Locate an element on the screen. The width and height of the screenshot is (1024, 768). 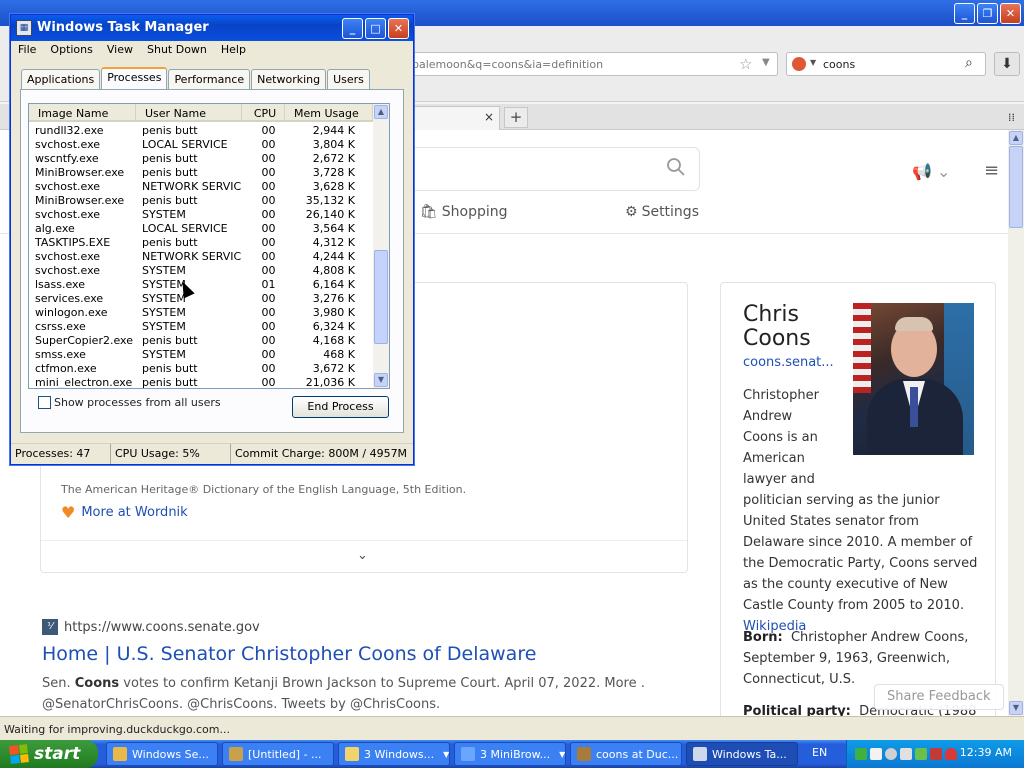
table-row: svchost.exe SYSTEM 00 26,140 K is located at coordinates (201, 215).